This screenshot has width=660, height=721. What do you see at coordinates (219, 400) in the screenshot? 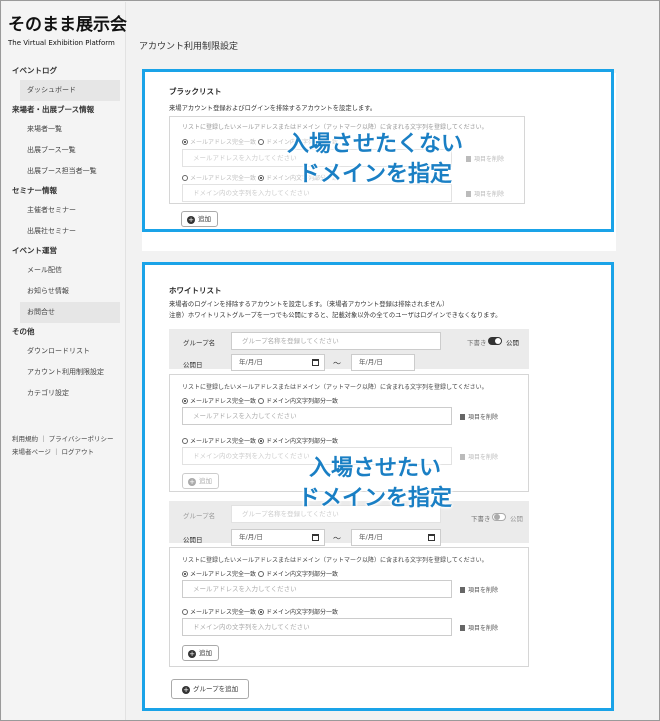
I see `group1-radio-exact: メールアドレス完全一致` at bounding box center [219, 400].